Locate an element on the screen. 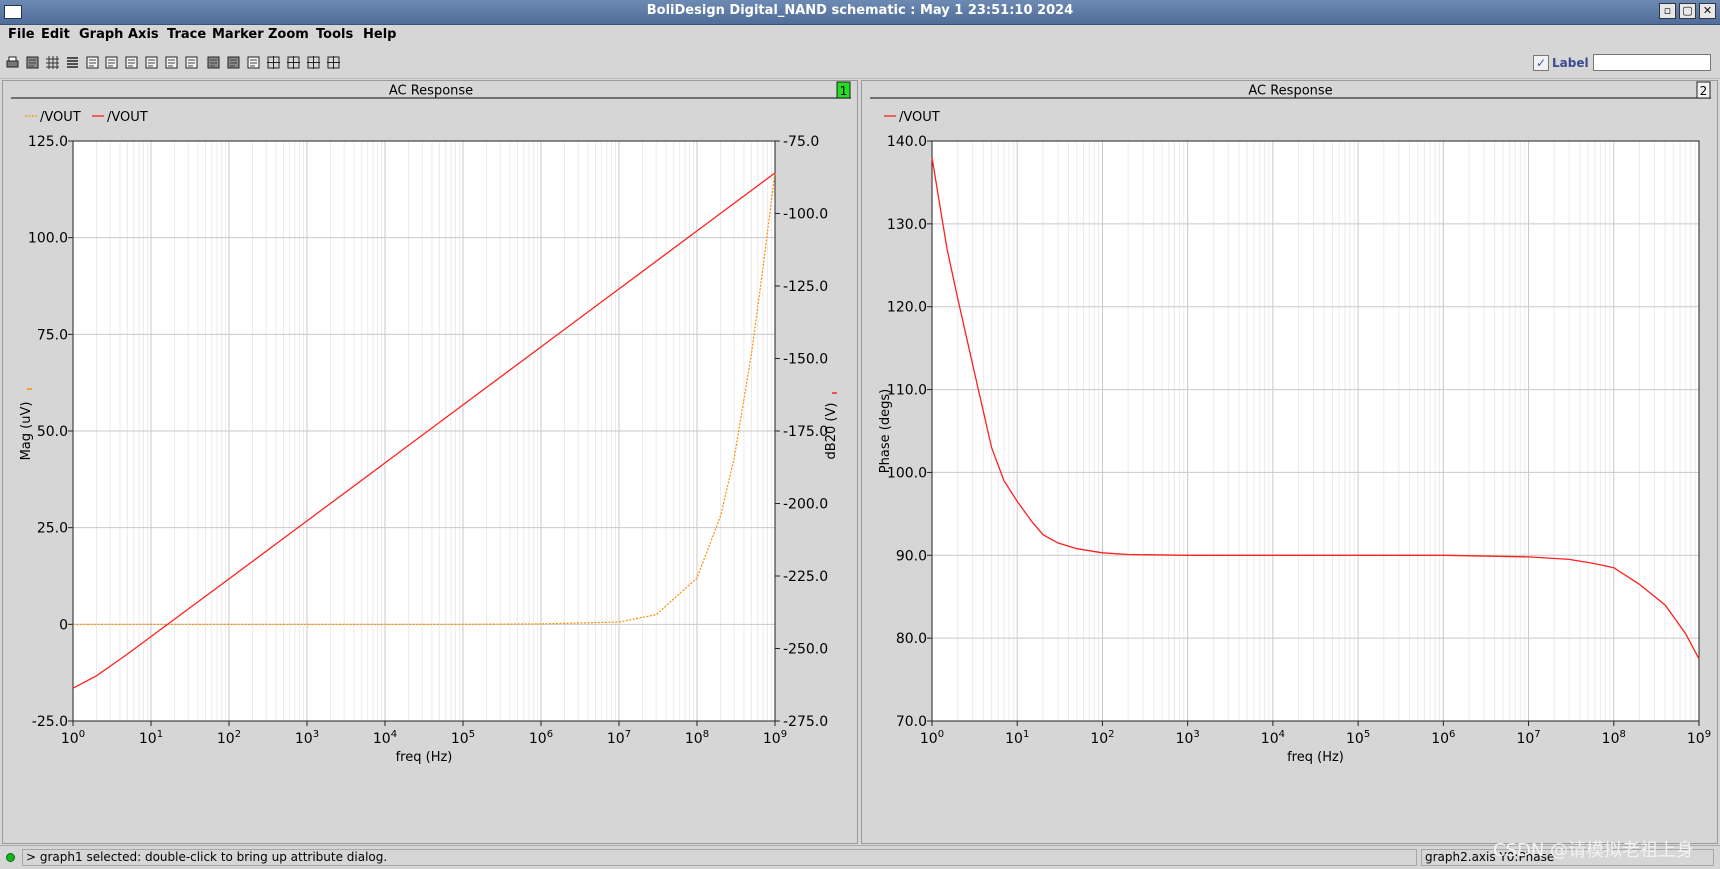 Image resolution: width=1720 pixels, height=869 pixels. graph-number: 1 is located at coordinates (844, 91).